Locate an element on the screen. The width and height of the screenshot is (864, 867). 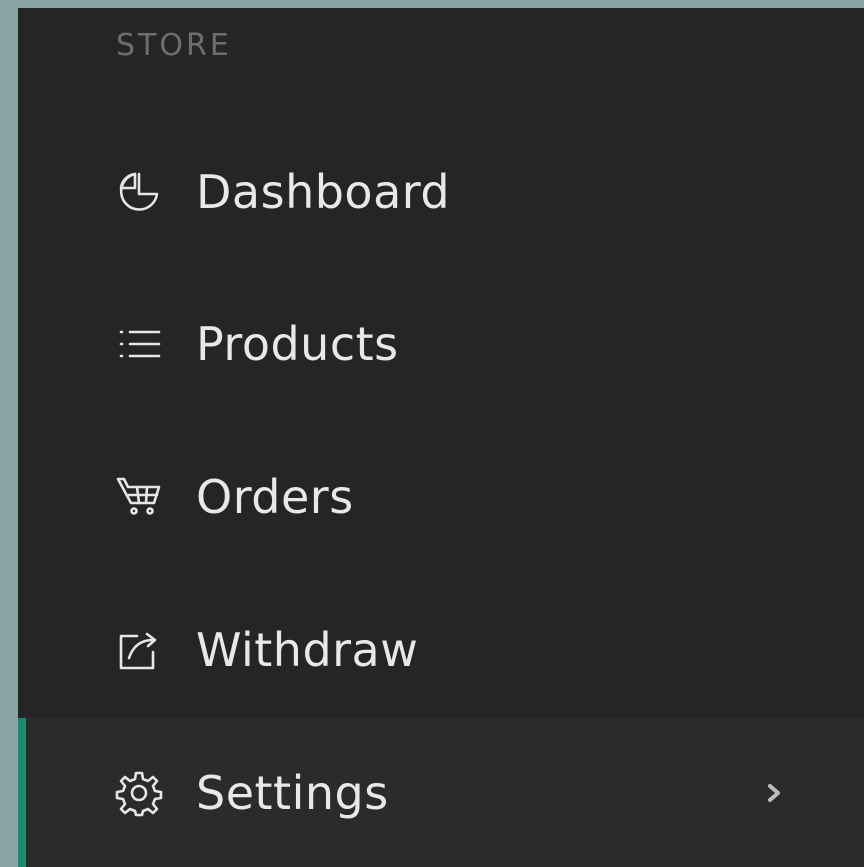
gear-icon is located at coordinates (139, 793).